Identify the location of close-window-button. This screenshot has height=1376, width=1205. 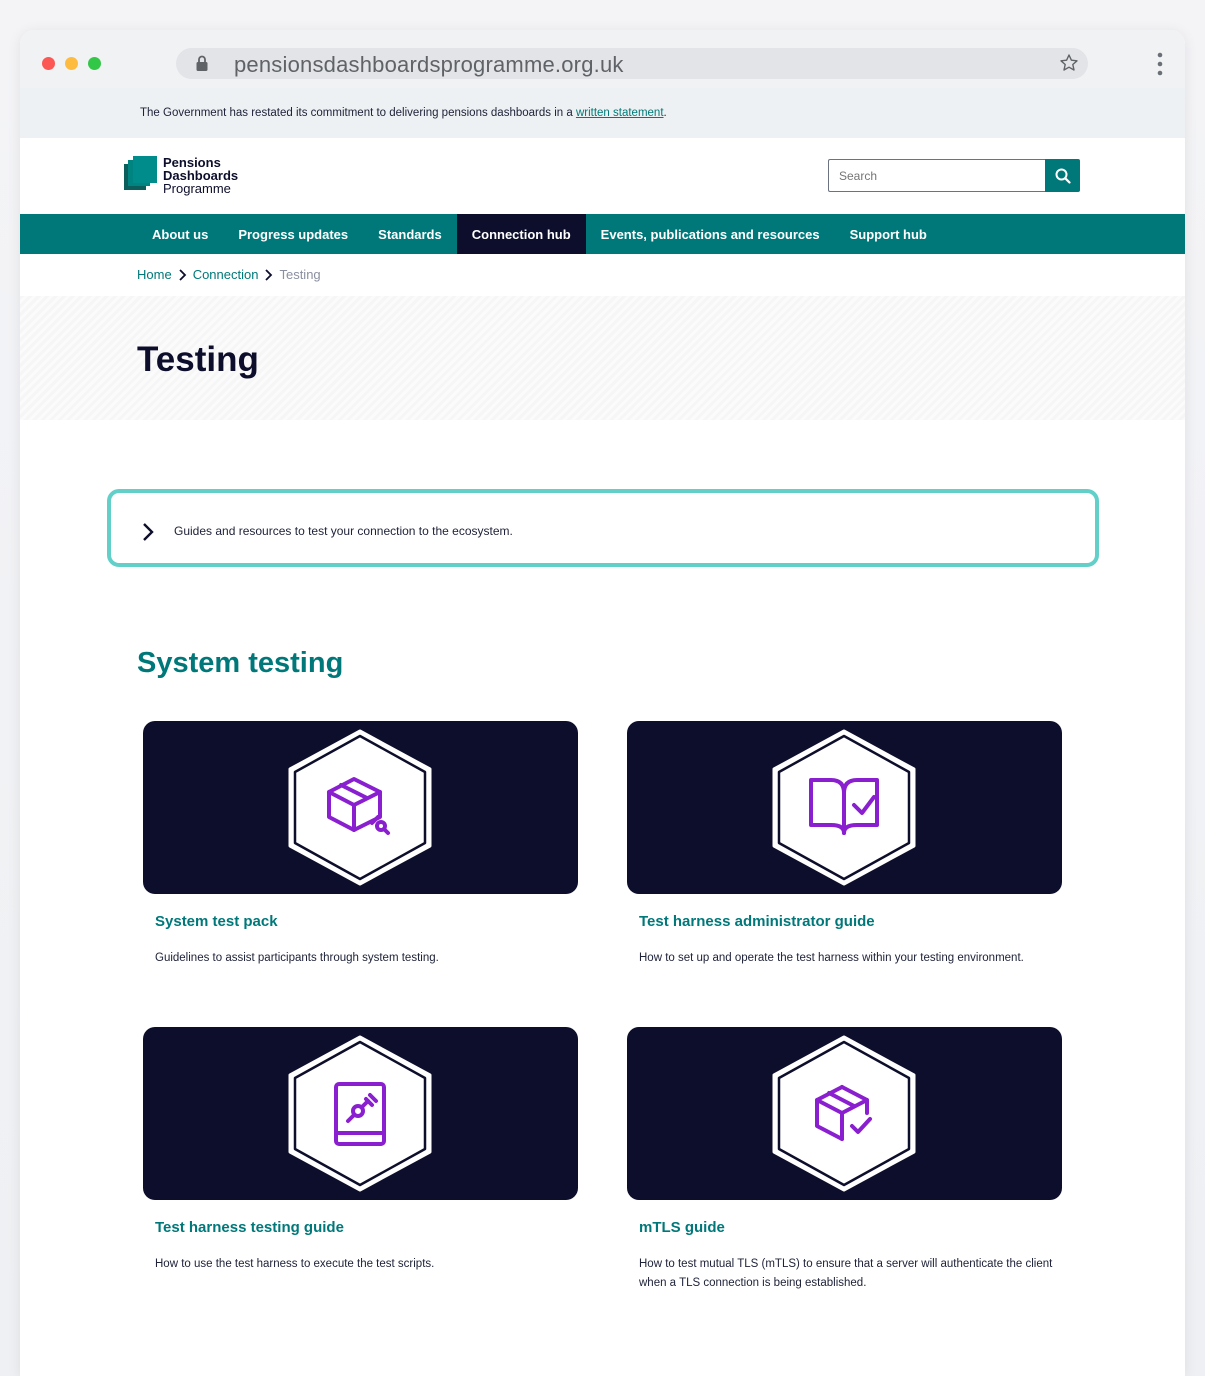
(48, 63).